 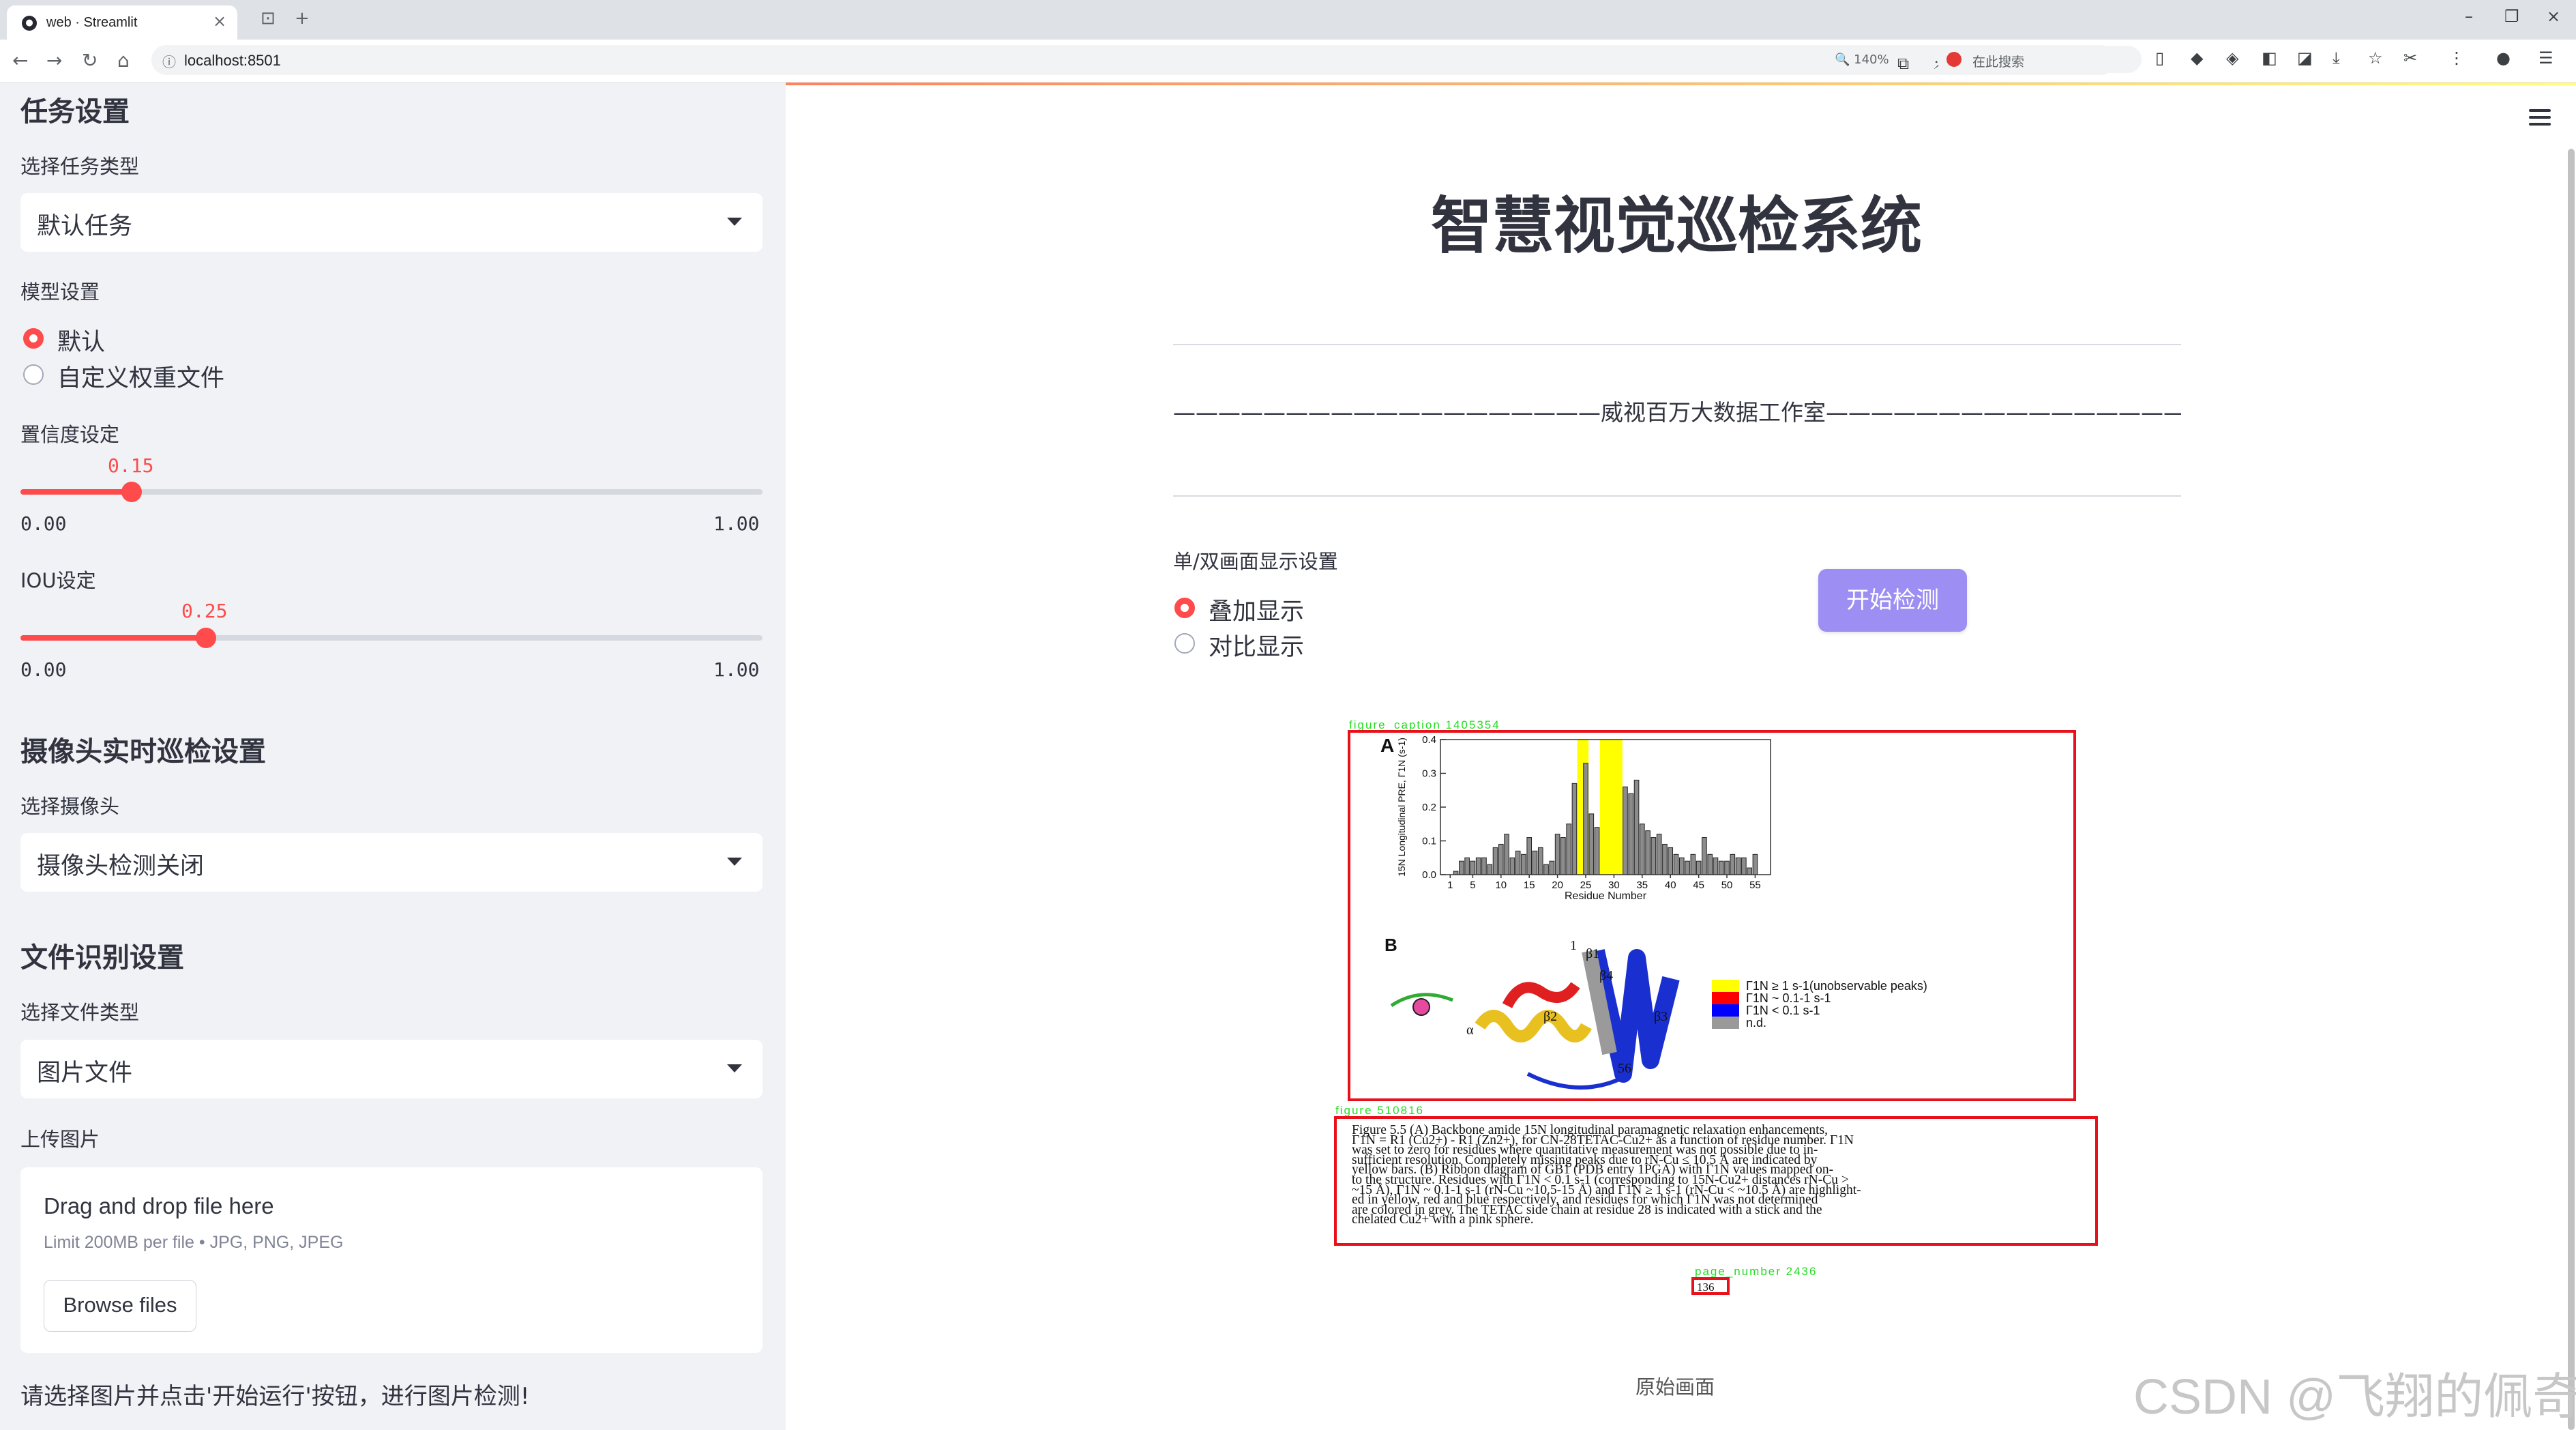 What do you see at coordinates (81, 341) in the screenshot?
I see `model-option-default: 默认` at bounding box center [81, 341].